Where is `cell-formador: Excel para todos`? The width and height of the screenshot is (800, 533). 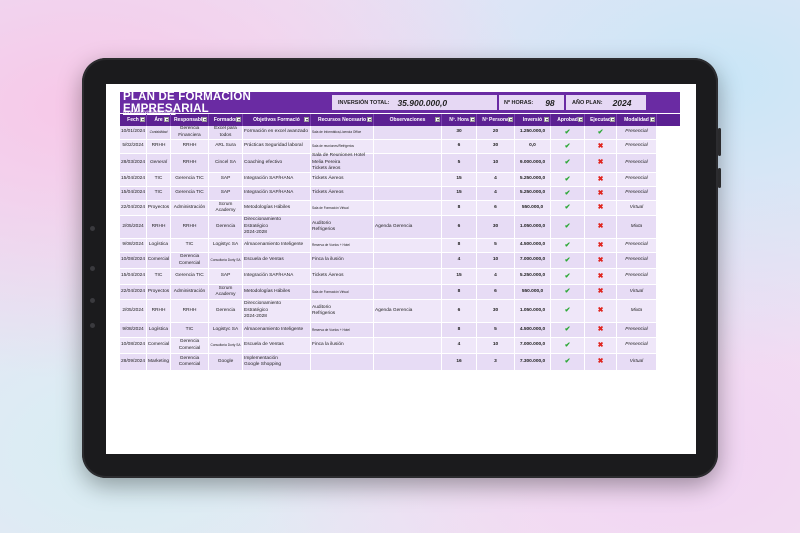
cell-formador: Excel para todos is located at coordinates (226, 133).